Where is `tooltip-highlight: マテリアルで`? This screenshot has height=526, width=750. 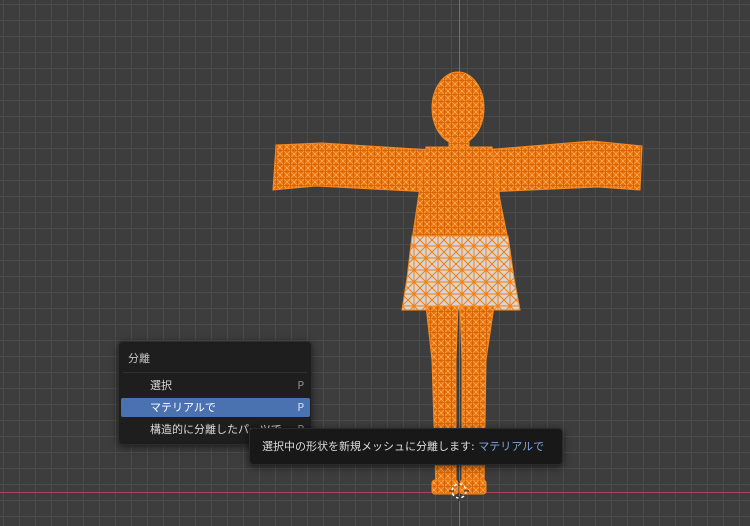
tooltip-highlight: マテリアルで is located at coordinates (511, 446).